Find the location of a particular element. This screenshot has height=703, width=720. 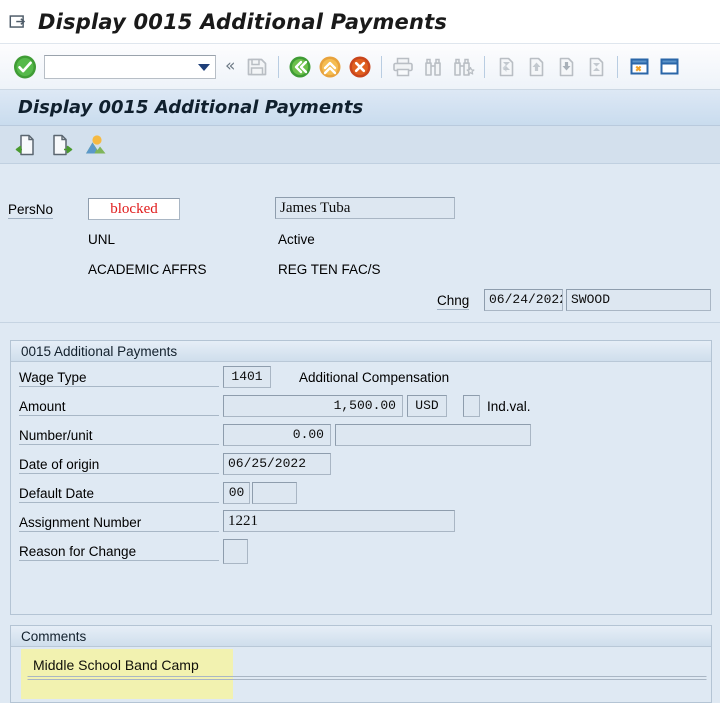

default-date-label: Default Date is located at coordinates (119, 494).